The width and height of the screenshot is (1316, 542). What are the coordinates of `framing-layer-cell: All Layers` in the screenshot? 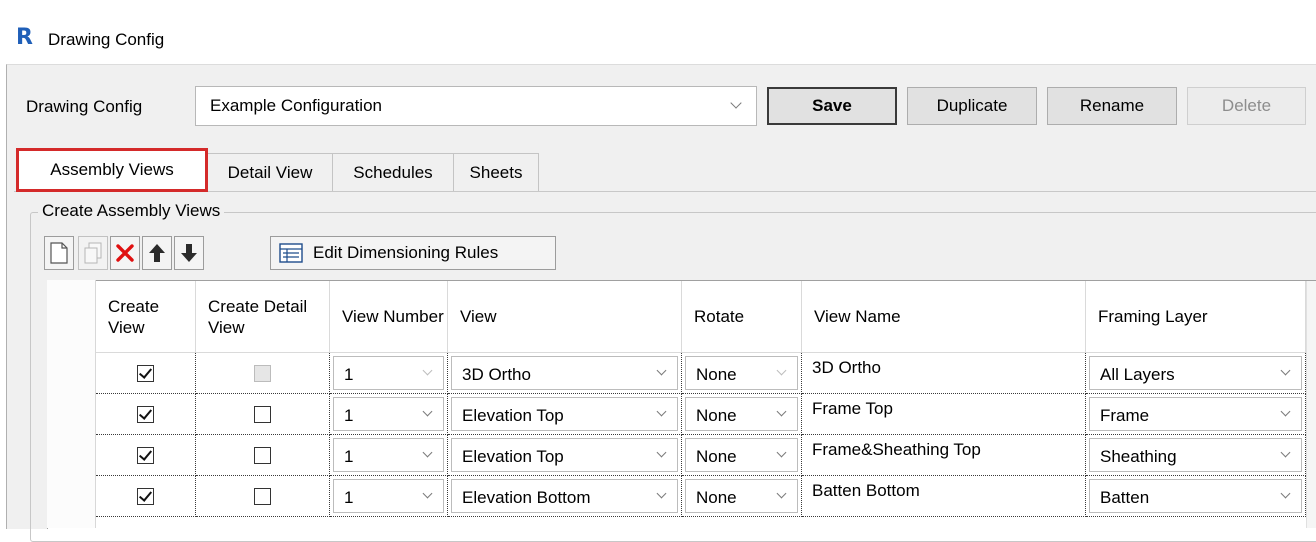 It's located at (1196, 373).